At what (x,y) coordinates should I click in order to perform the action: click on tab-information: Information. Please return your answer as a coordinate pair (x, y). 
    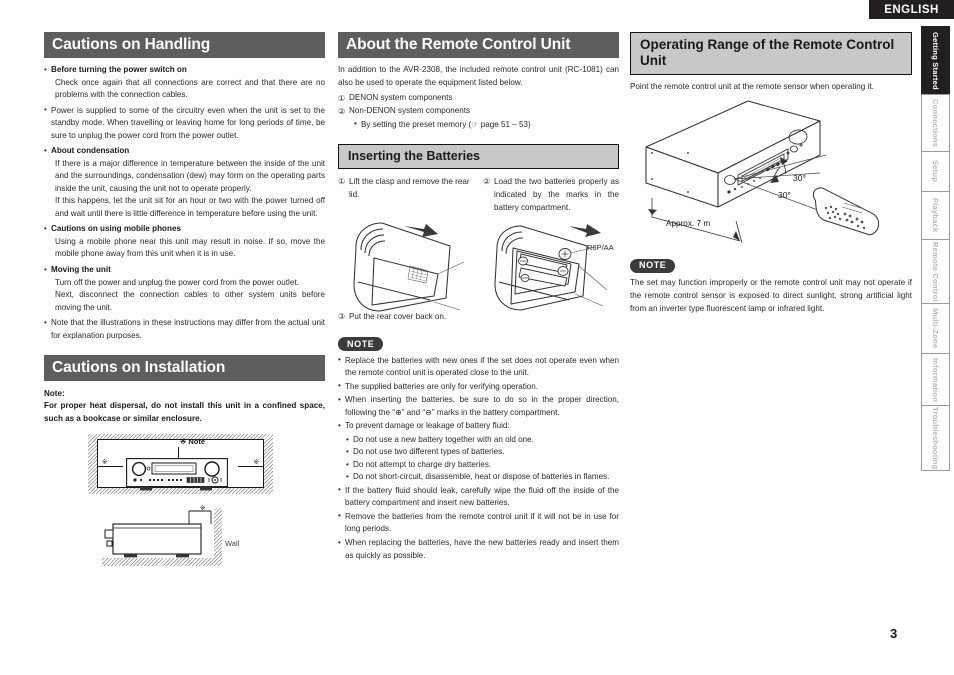
    Looking at the image, I should click on (935, 379).